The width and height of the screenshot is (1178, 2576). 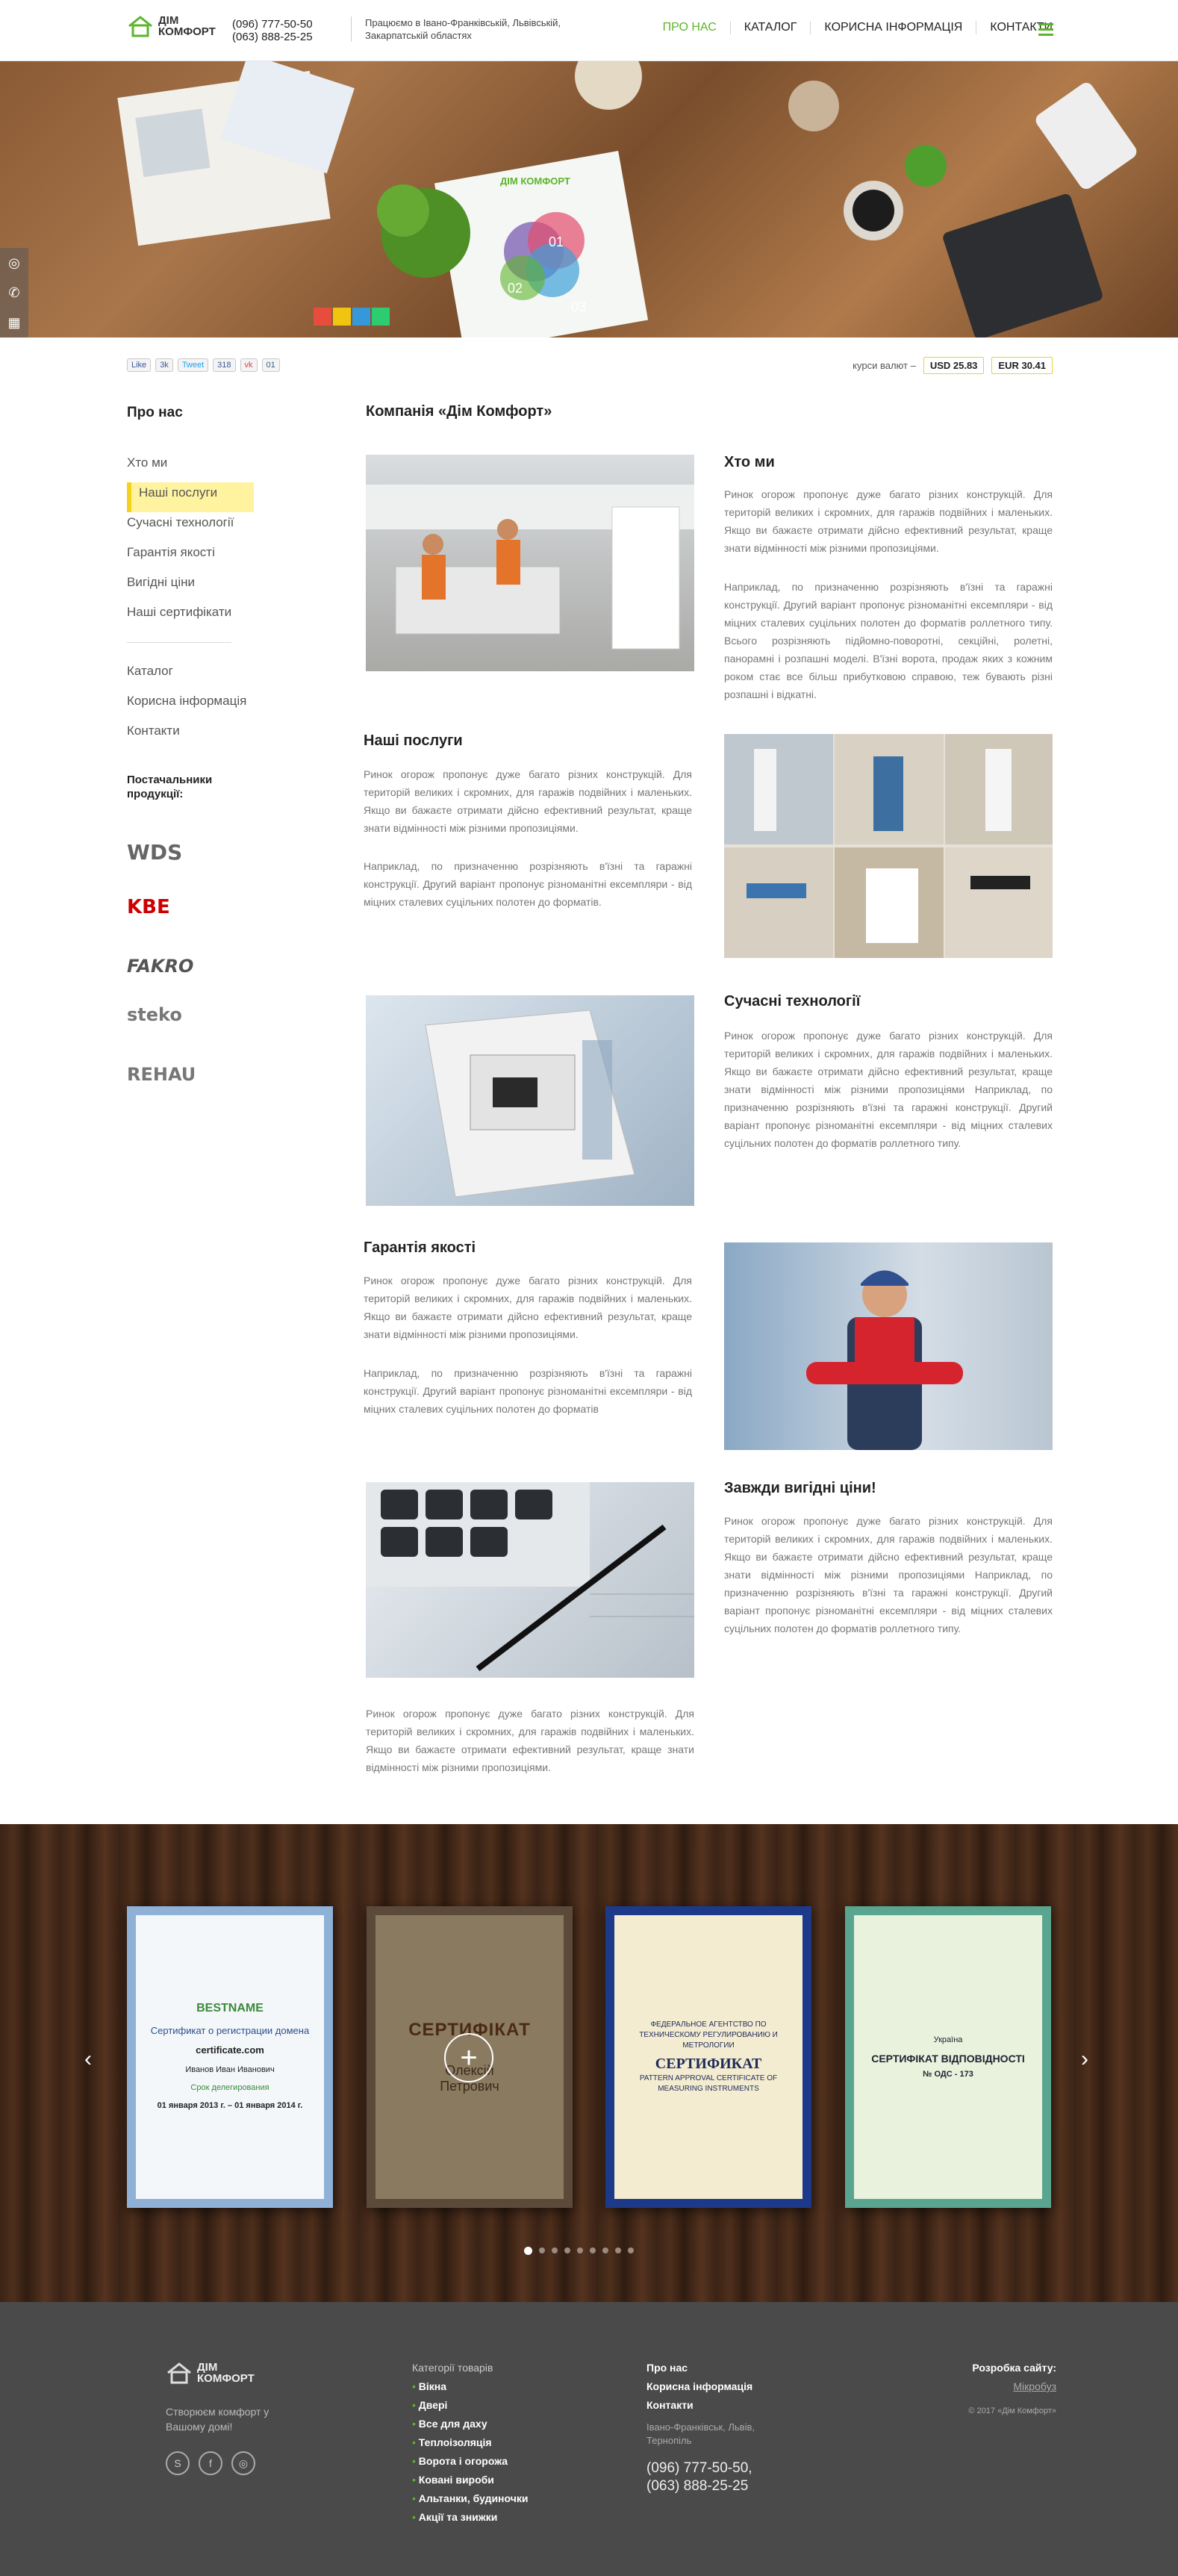 What do you see at coordinates (14, 322) in the screenshot?
I see `qr-icon: ▦` at bounding box center [14, 322].